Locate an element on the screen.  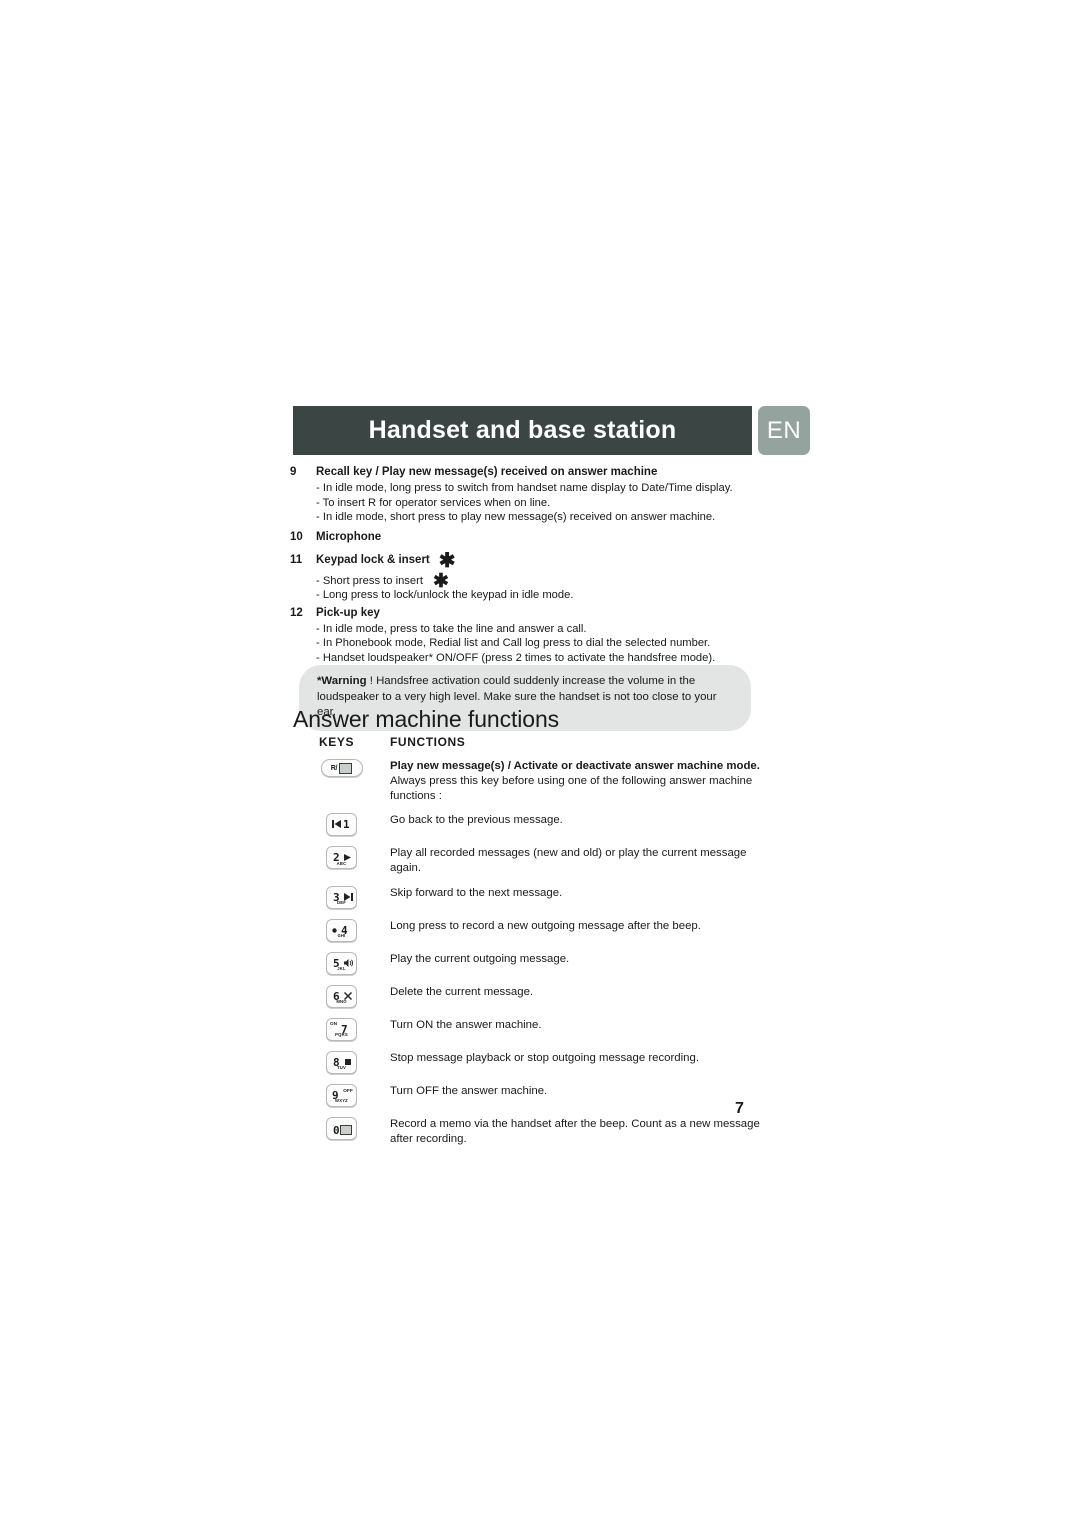
key-cell: 3 DEF is located at coordinates (341, 897).